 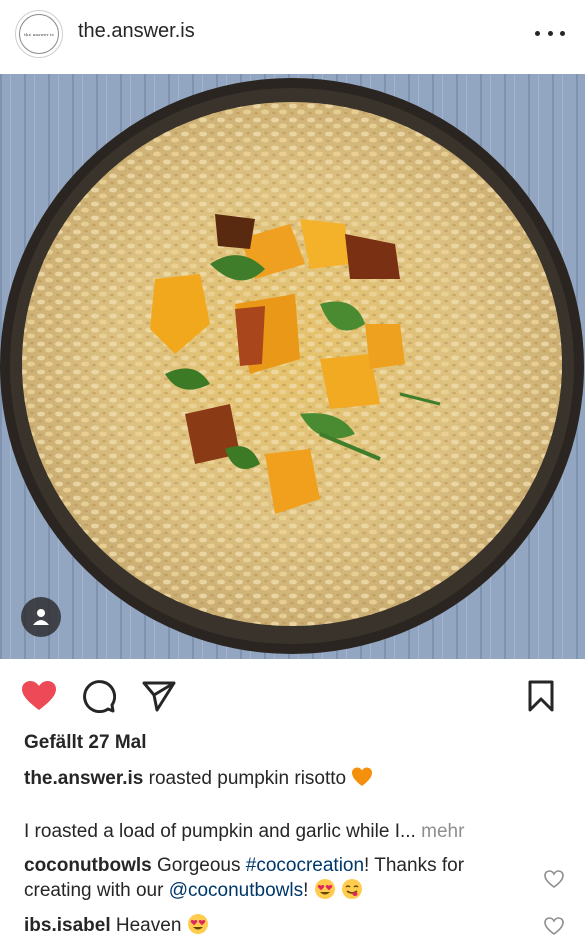 I want to click on comment-username: coconutbowls, so click(x=88, y=865).